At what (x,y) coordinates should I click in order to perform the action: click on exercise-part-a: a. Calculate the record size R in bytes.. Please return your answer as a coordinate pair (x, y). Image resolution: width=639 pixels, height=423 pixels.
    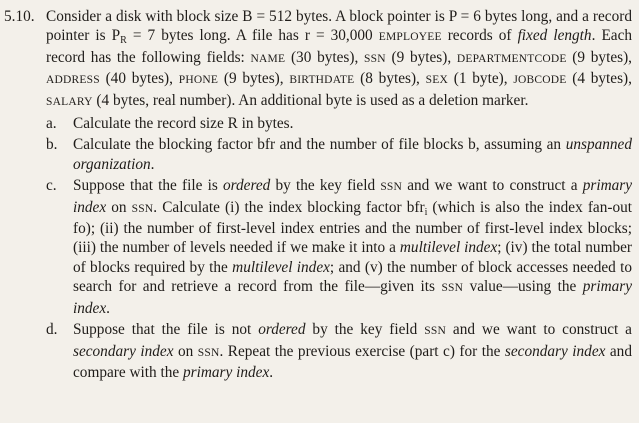
    Looking at the image, I should click on (339, 123).